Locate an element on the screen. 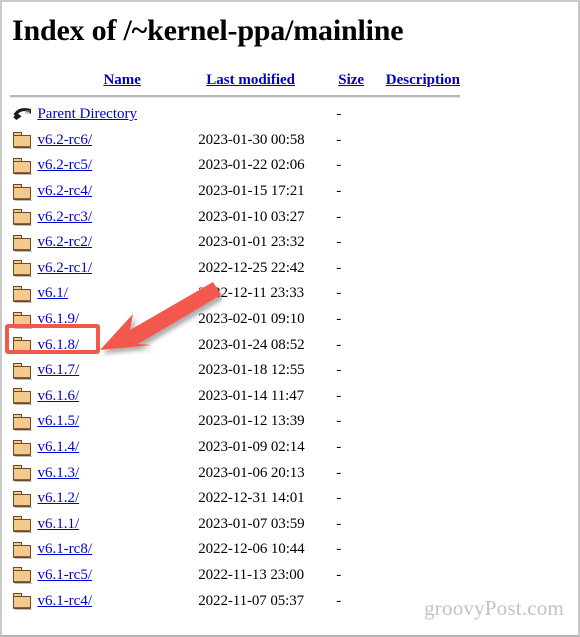 The height and width of the screenshot is (637, 580). parent-directory-cell: Parent Directory is located at coordinates (117, 115).